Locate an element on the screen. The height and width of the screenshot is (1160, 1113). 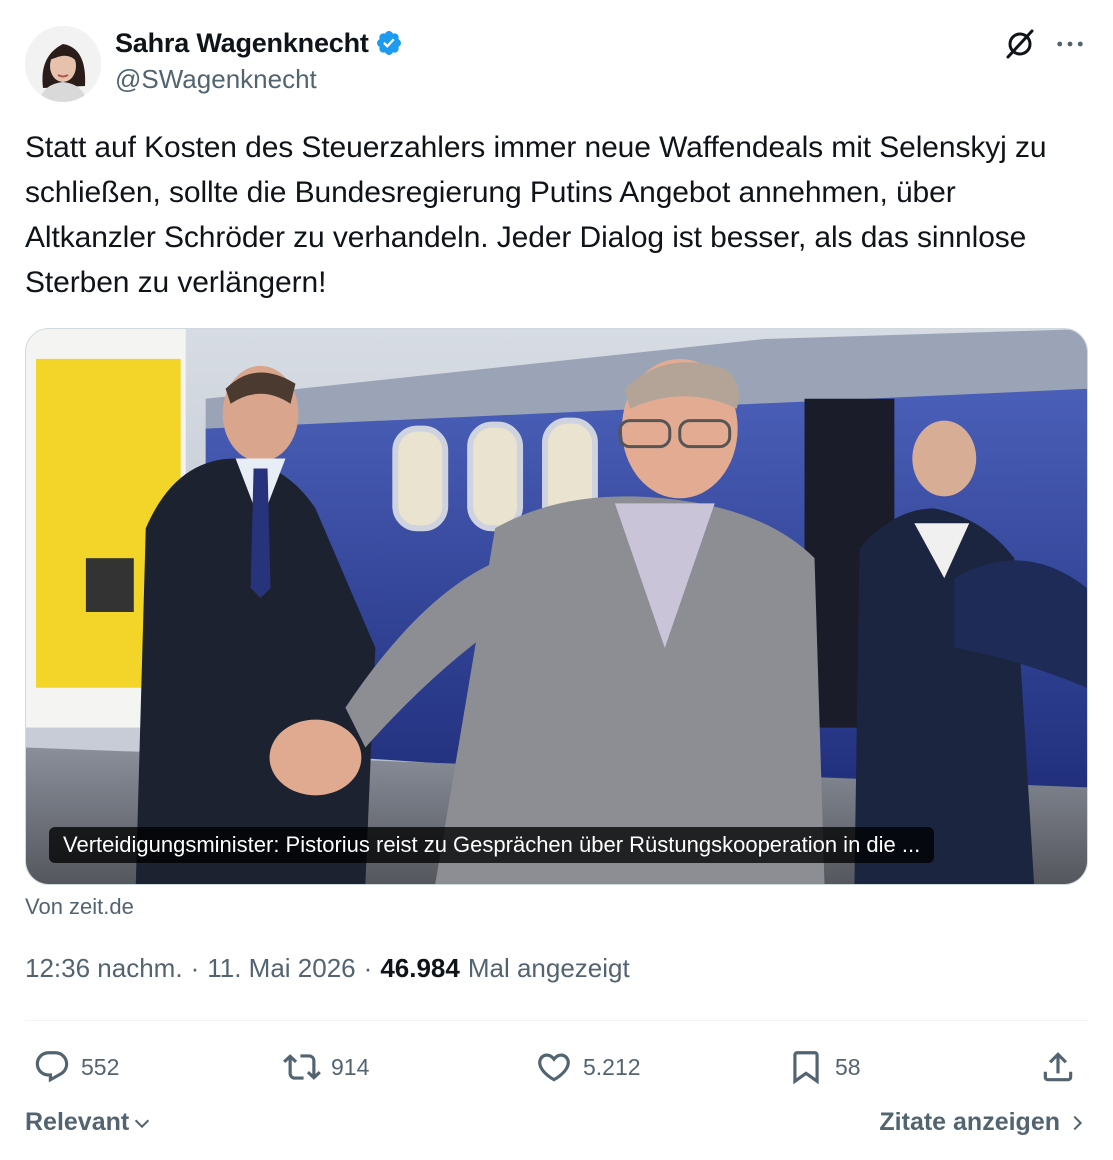
reply-icon is located at coordinates (52, 1067).